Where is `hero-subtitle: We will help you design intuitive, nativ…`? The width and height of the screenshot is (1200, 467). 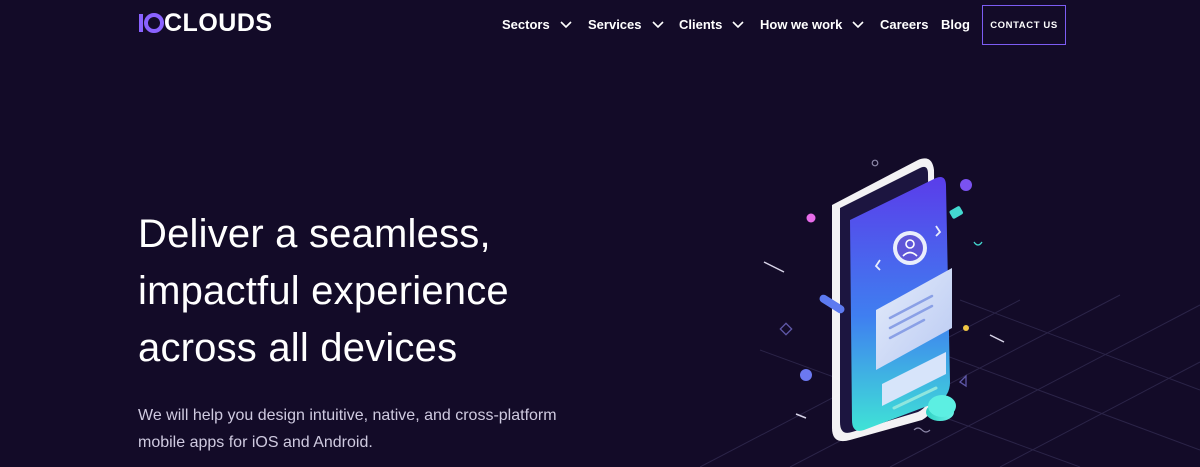
hero-subtitle: We will help you design intuitive, nativ… is located at coordinates (388, 429).